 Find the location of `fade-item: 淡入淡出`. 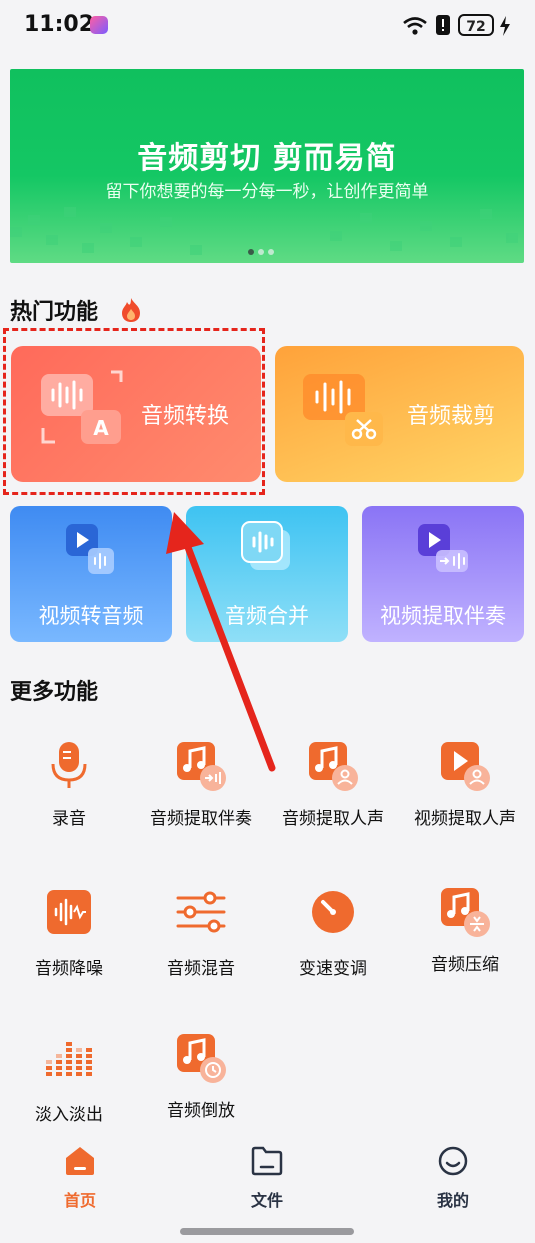

fade-item: 淡入淡出 is located at coordinates (69, 1080).